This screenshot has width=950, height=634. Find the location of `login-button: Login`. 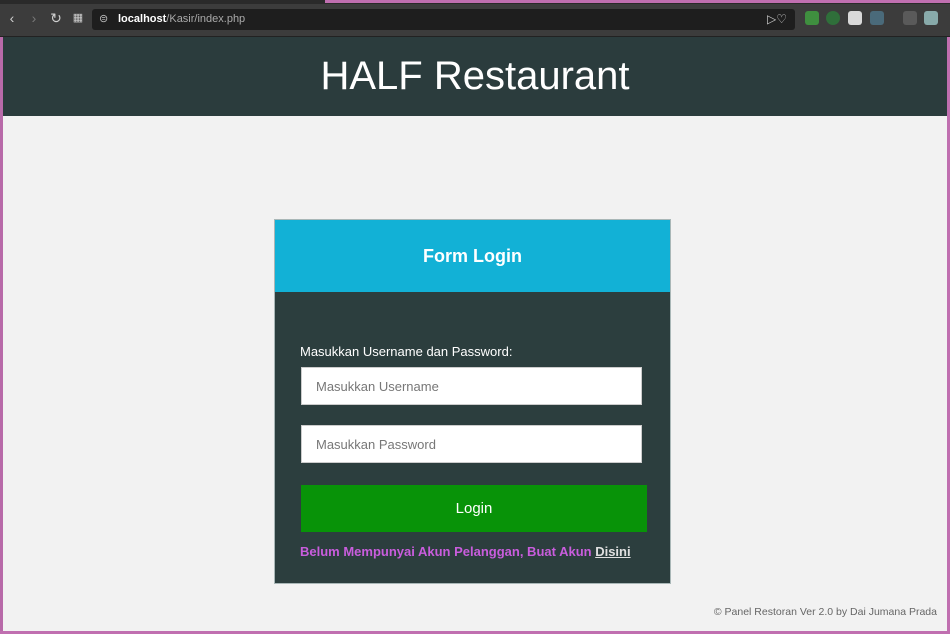

login-button: Login is located at coordinates (474, 508).